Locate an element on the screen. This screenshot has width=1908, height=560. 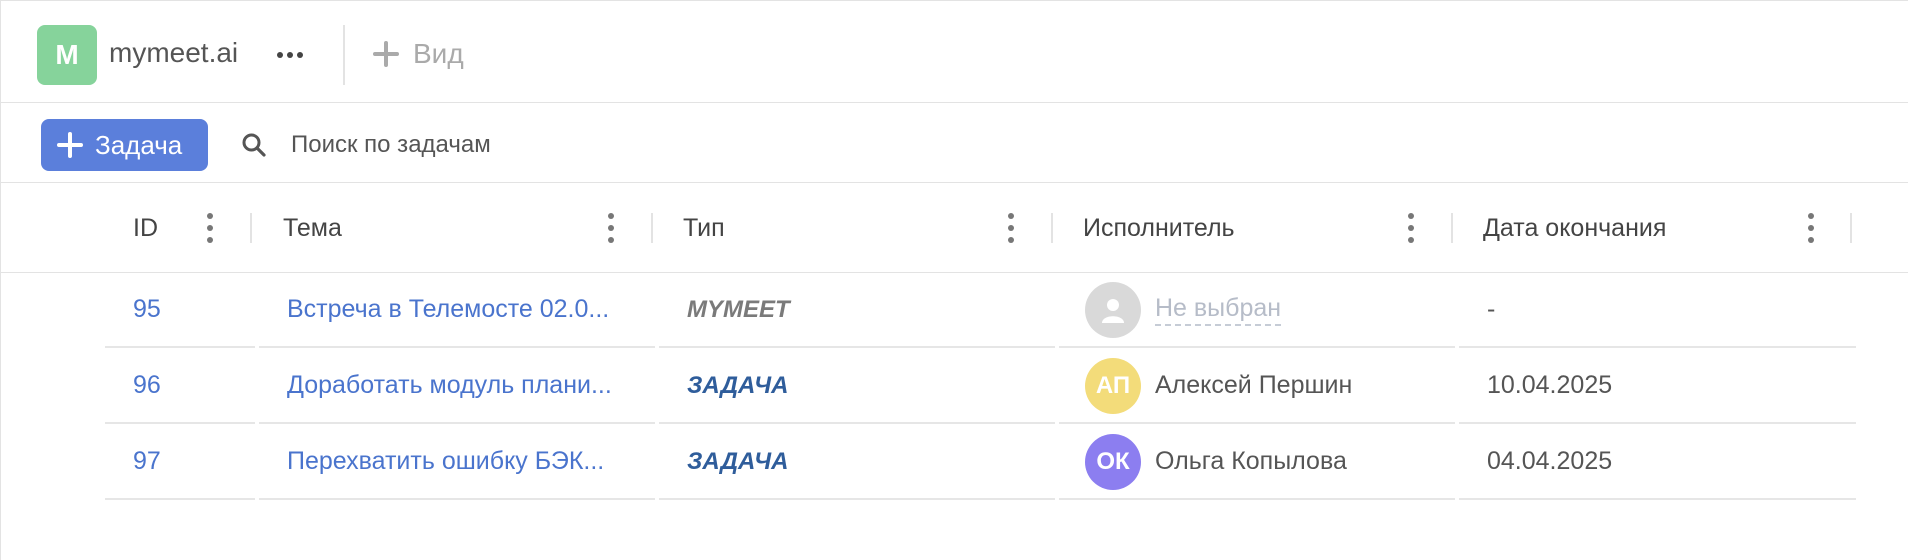
executor-name: Алексей Першин is located at coordinates (1254, 385).